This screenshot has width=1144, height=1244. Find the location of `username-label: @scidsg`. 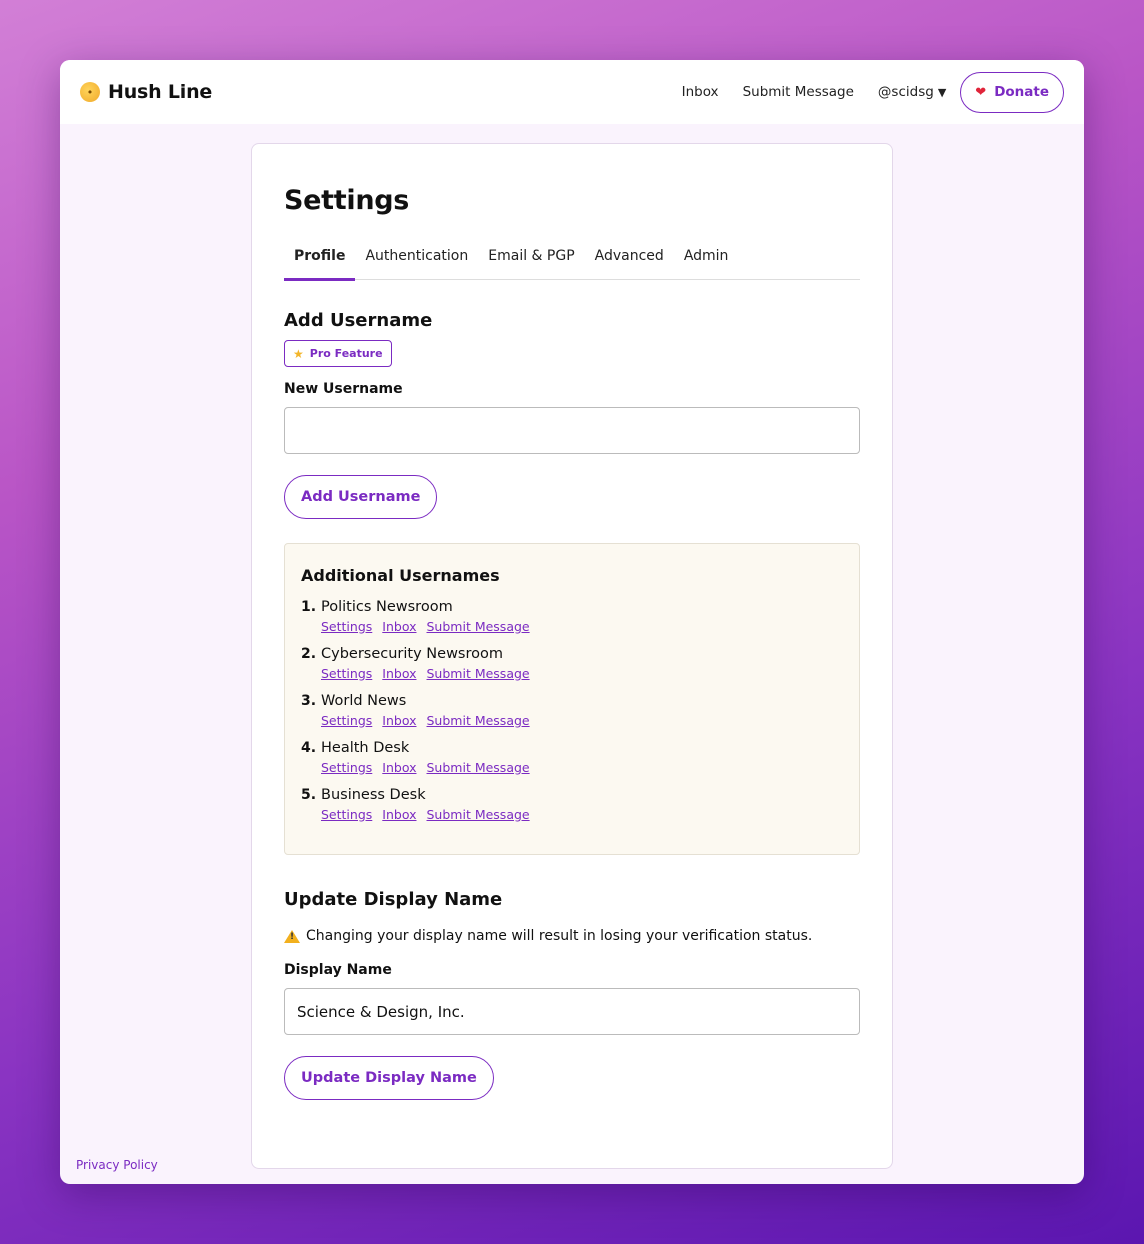

username-label: @scidsg is located at coordinates (905, 92).